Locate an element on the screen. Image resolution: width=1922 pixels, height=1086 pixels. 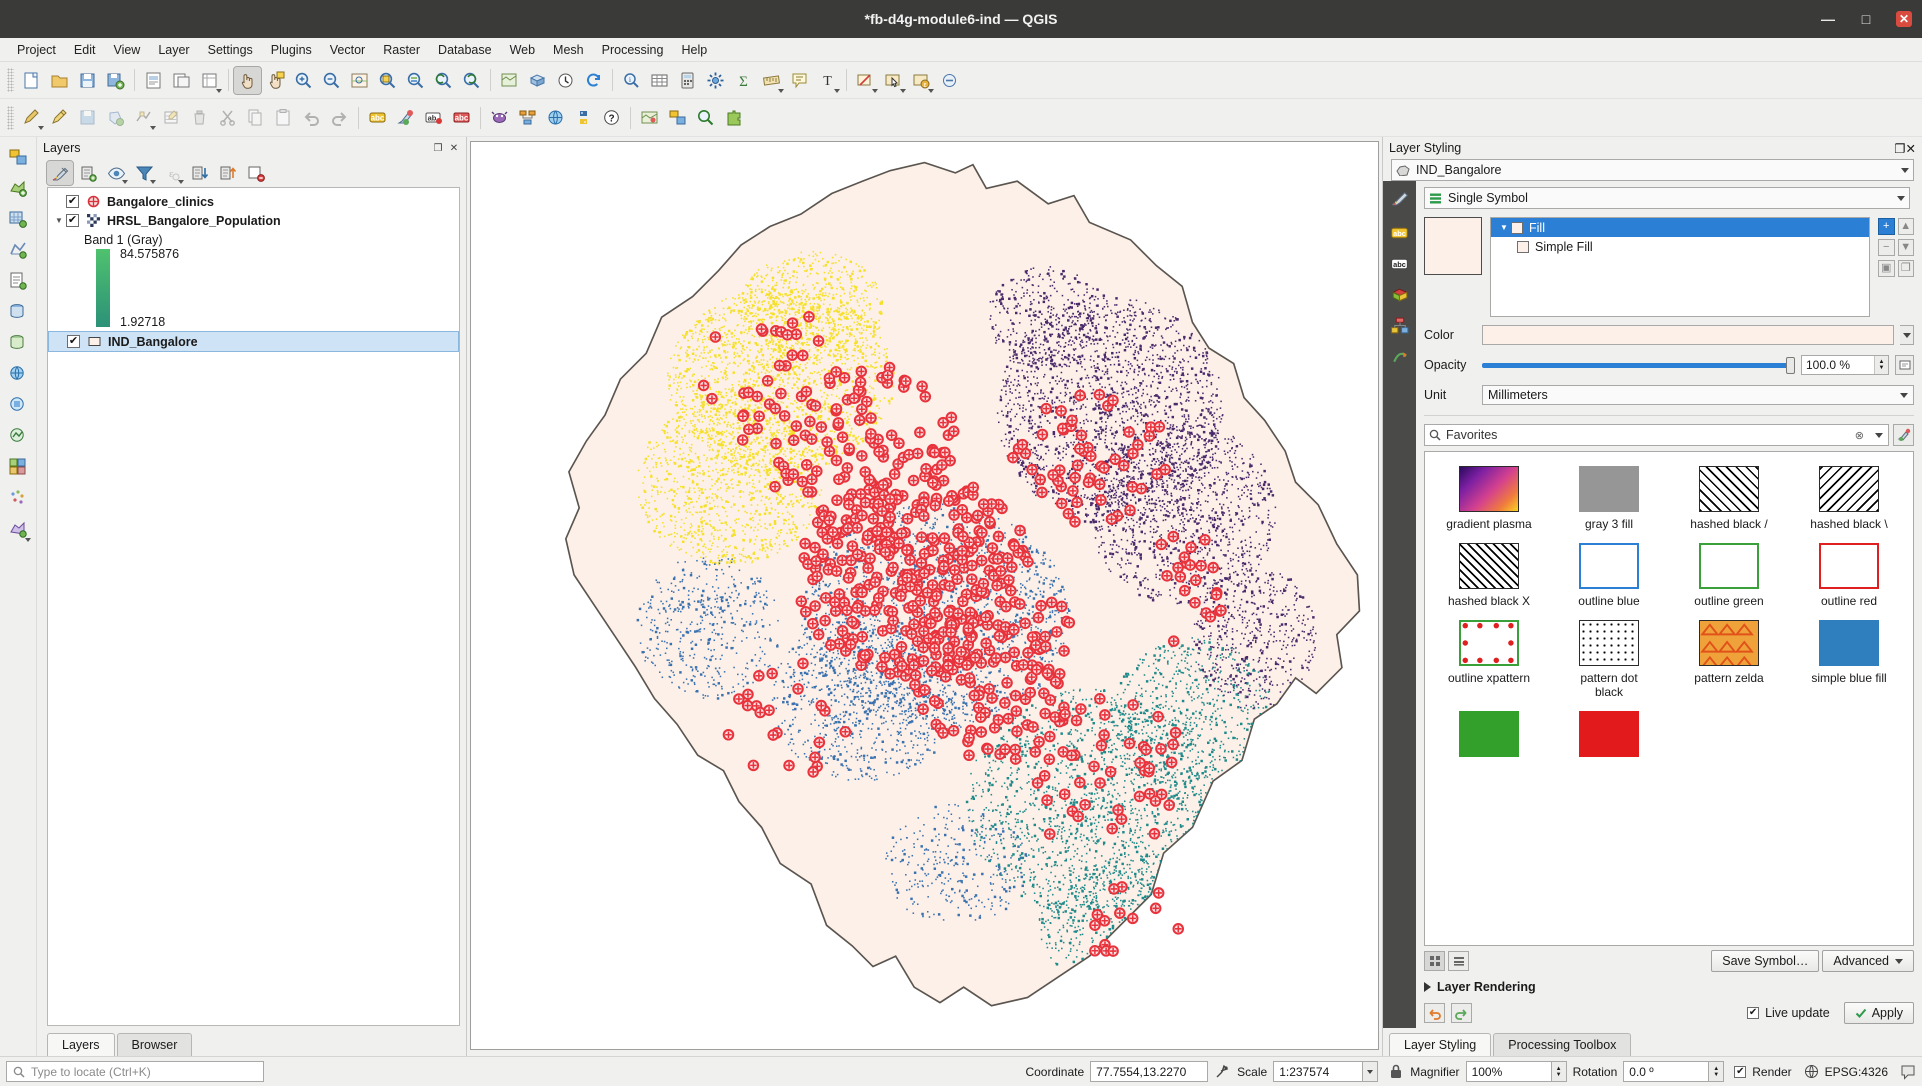
open-attribute-table-icon is located at coordinates (659, 80).